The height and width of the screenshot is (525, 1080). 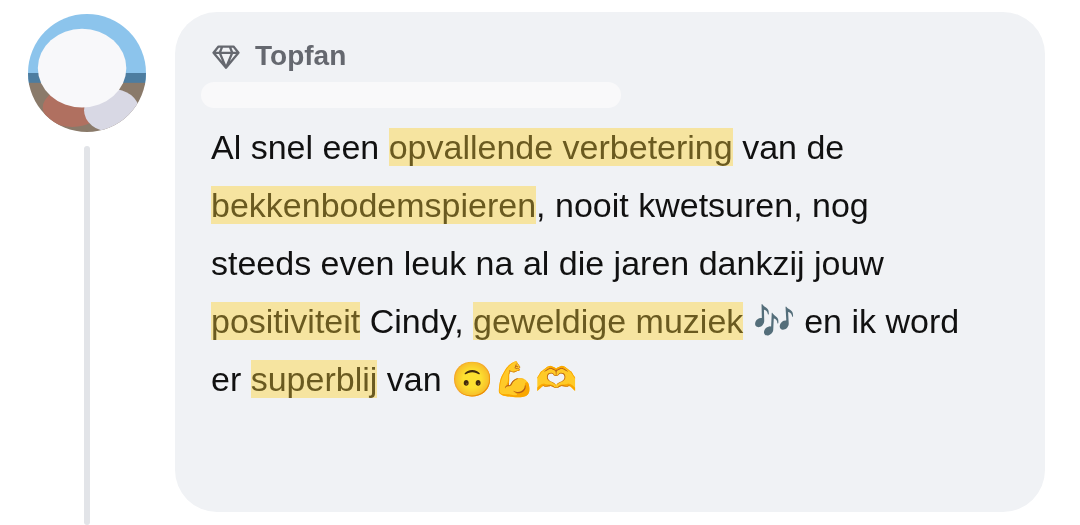 What do you see at coordinates (226, 56) in the screenshot?
I see `diamond-icon` at bounding box center [226, 56].